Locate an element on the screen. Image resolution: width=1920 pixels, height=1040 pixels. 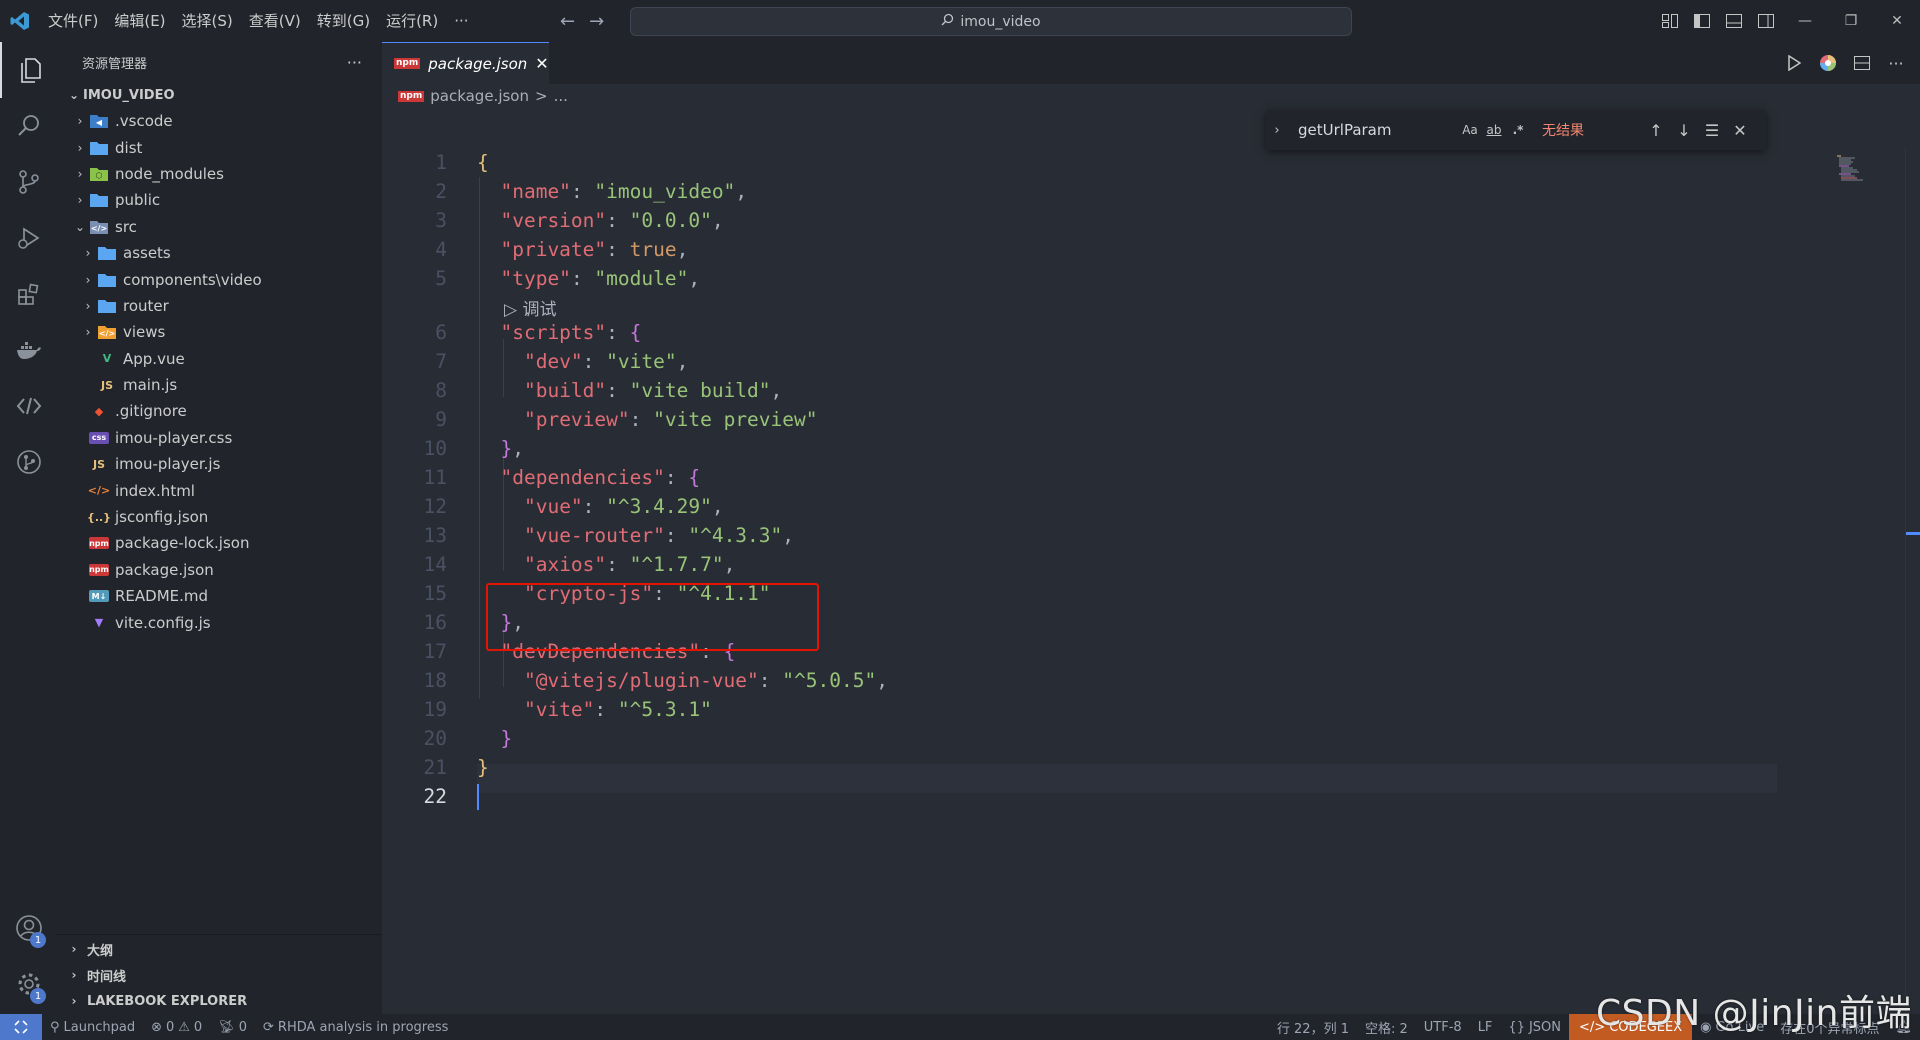
codegeex-icon is located at coordinates (28, 406).